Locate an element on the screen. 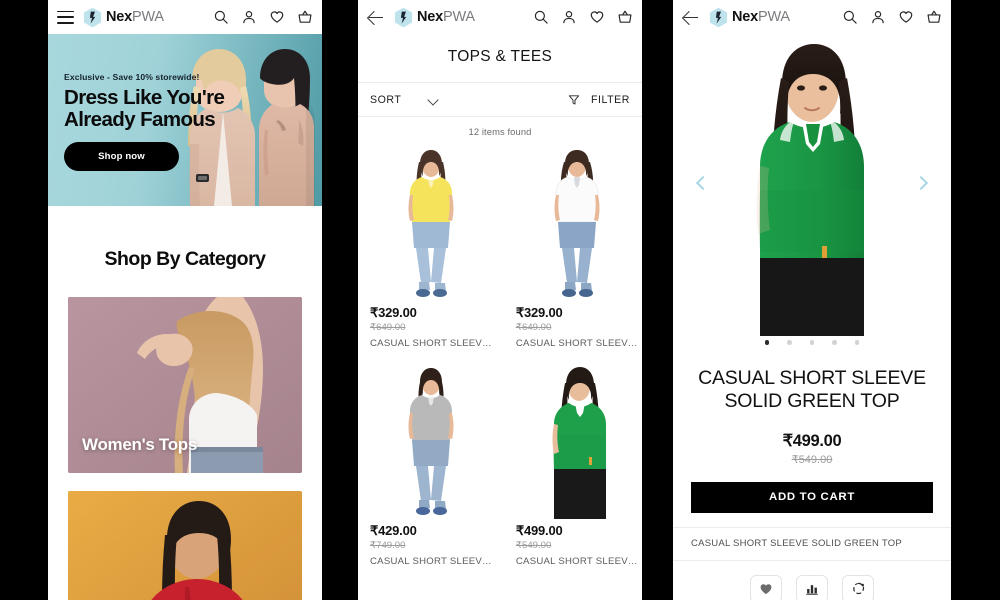 The height and width of the screenshot is (600, 1000). funnel-icon is located at coordinates (574, 100).